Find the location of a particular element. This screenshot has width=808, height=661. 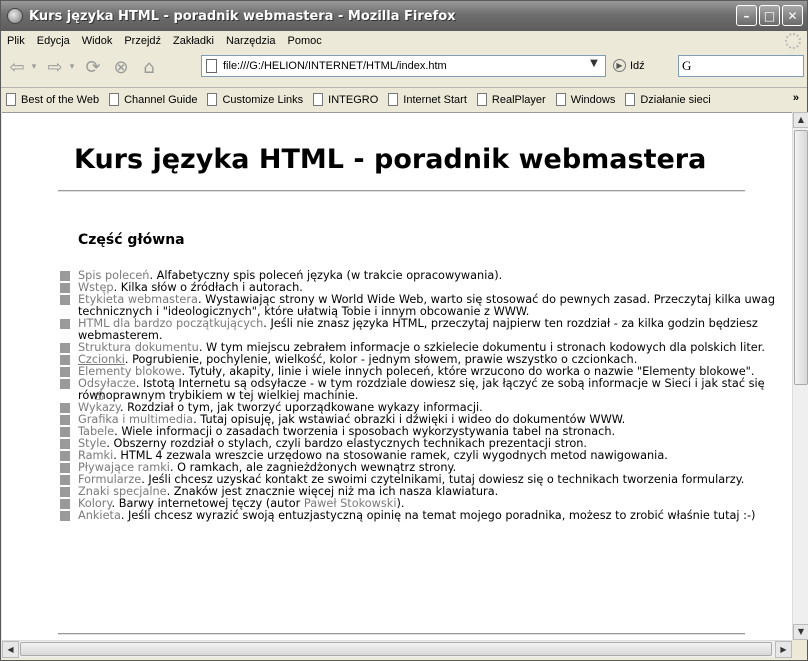

bookmark-label: RealPlayer is located at coordinates (518, 99).